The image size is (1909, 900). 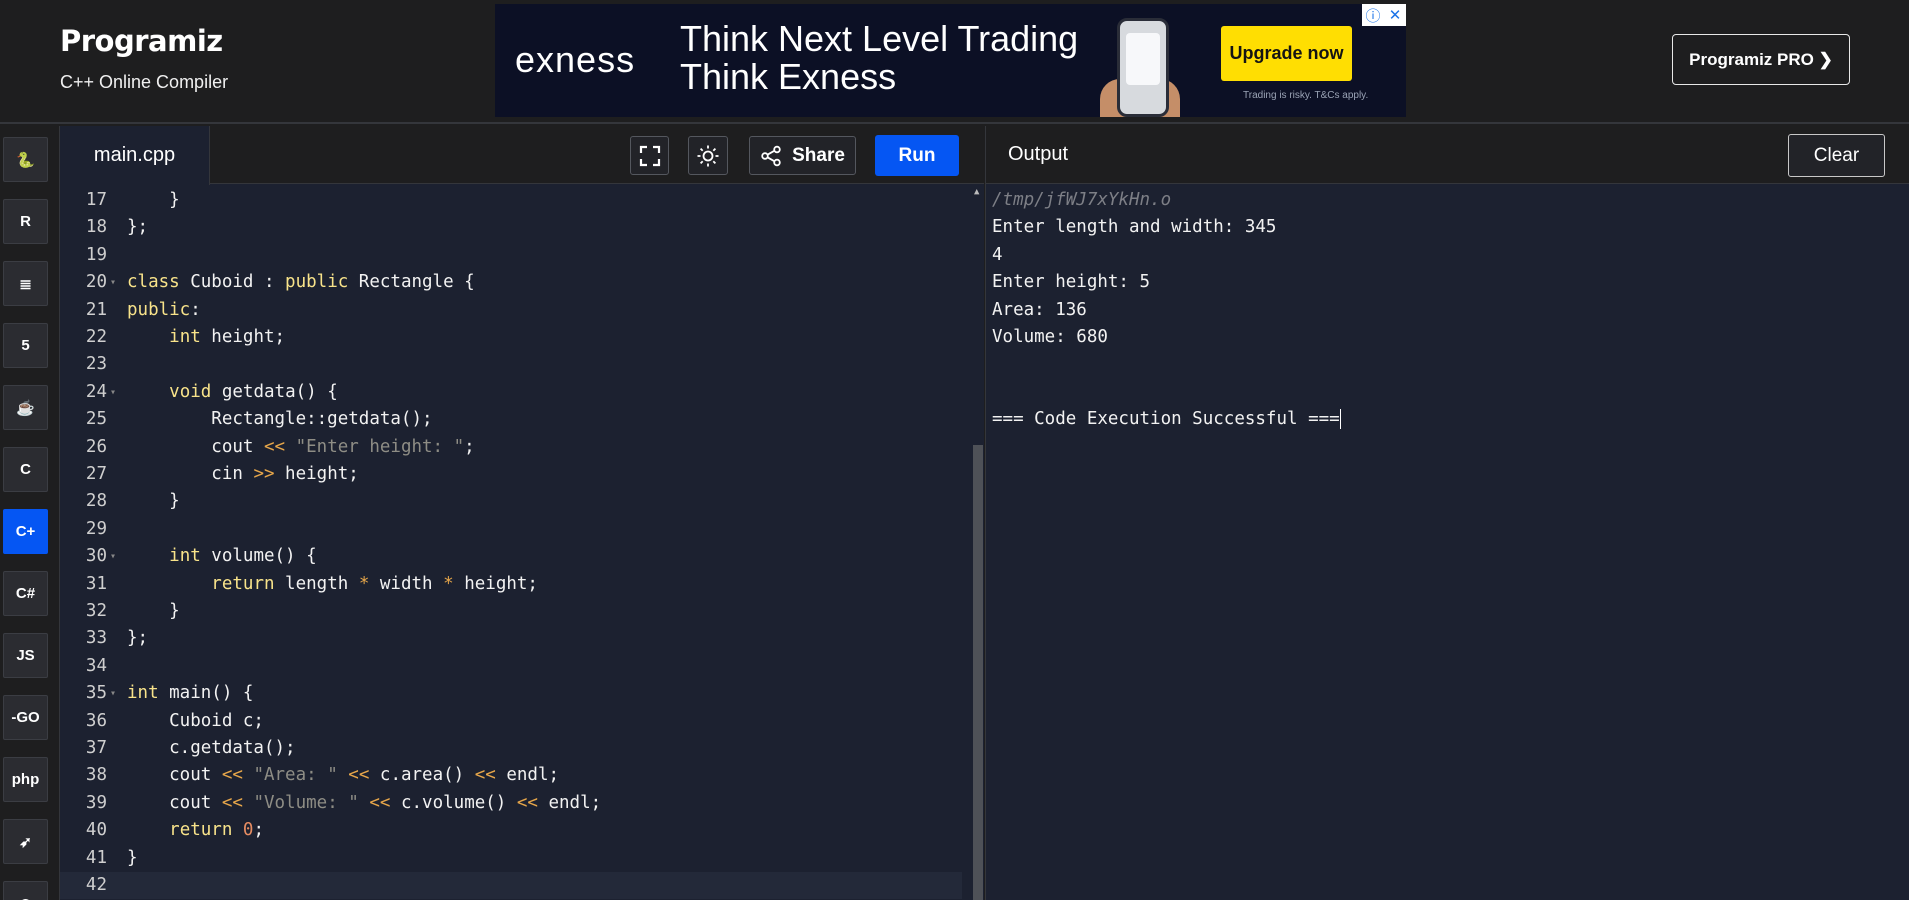 I want to click on run-button: Run, so click(x=917, y=155).